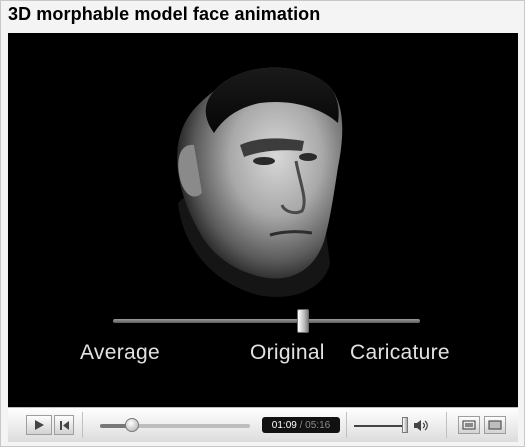 This screenshot has height=447, width=525. I want to click on time-display: 01:09 / 05:16, so click(301, 425).